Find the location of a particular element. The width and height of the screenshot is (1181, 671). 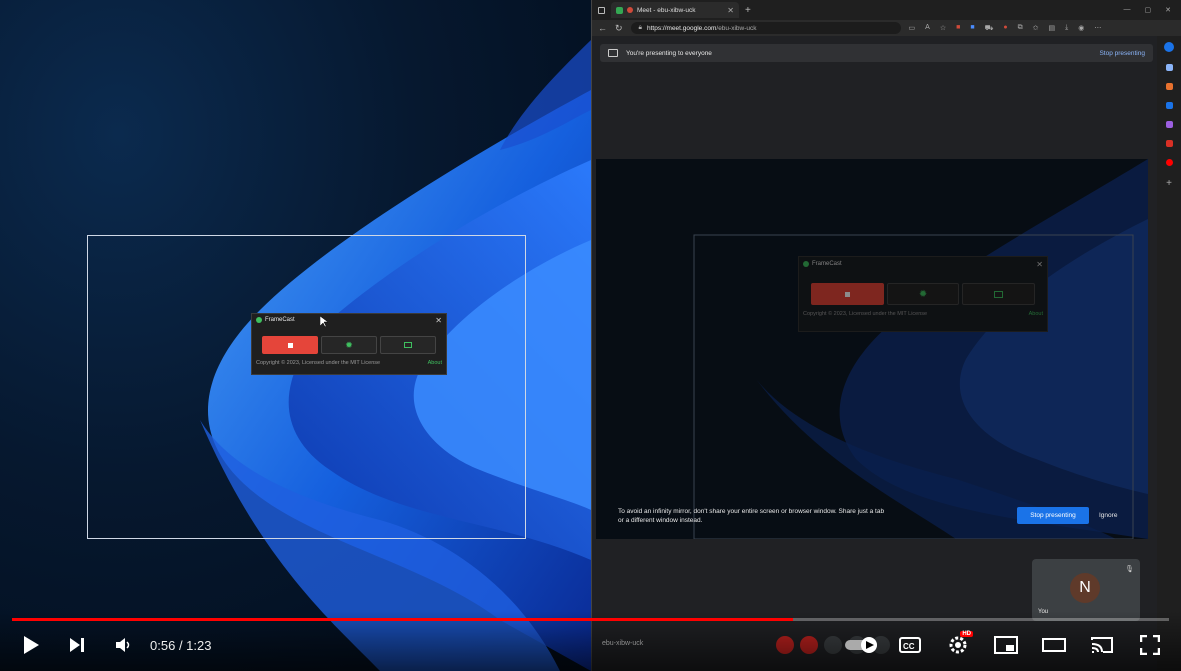

tab-actions-icon is located at coordinates (601, 10).